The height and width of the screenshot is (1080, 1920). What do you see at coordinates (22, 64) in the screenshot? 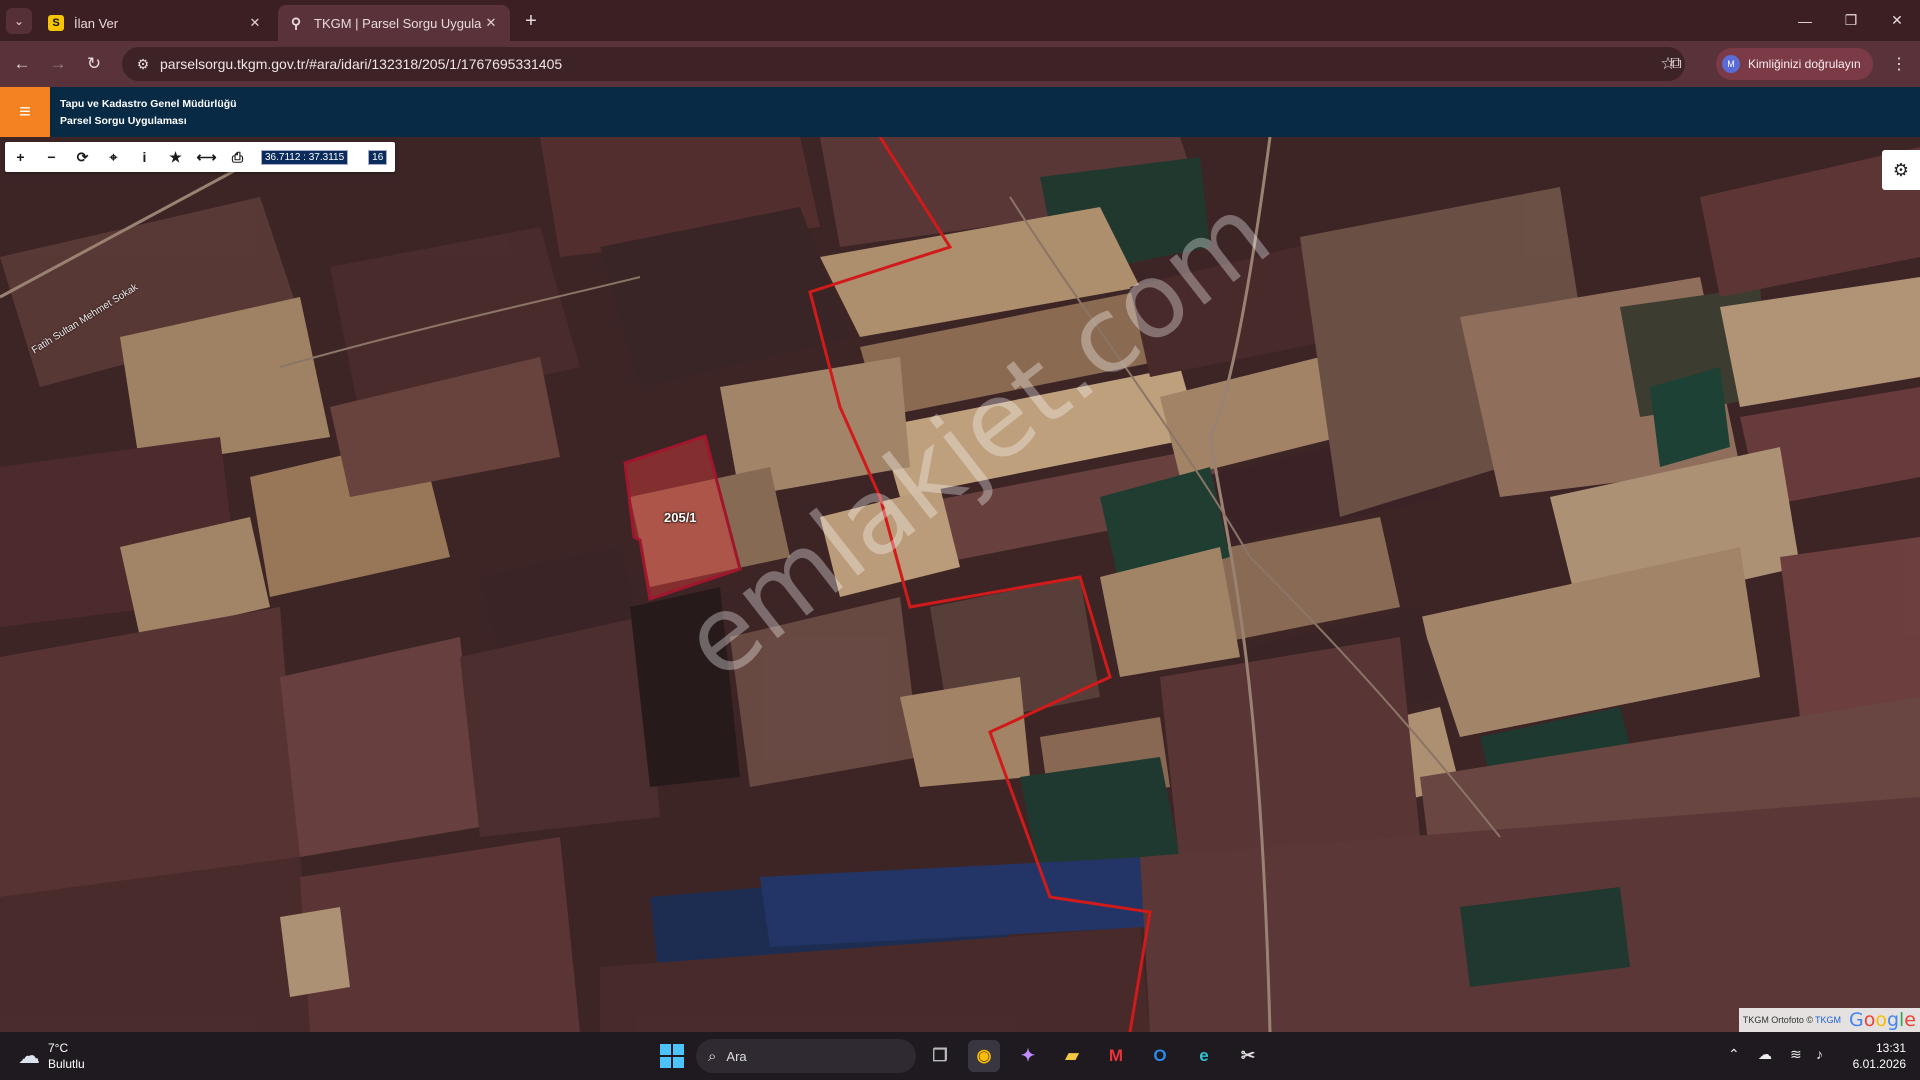
I see `back-arrow-icon: ←` at bounding box center [22, 64].